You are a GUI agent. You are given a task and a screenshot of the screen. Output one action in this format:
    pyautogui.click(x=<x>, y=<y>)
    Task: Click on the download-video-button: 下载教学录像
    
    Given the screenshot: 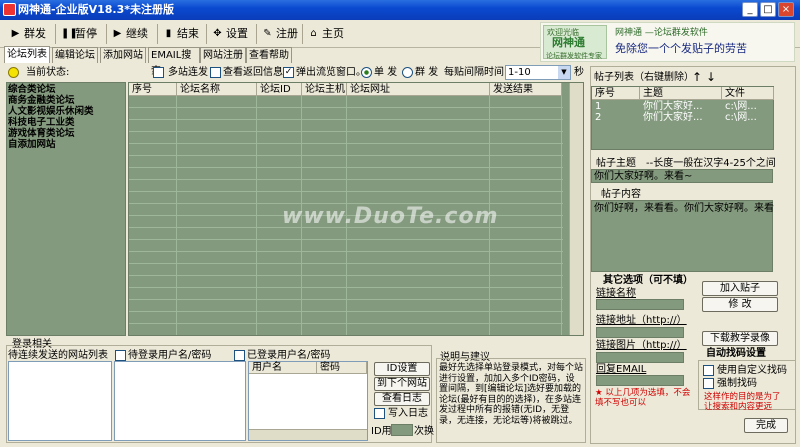 What is the action you would take?
    pyautogui.click(x=740, y=338)
    